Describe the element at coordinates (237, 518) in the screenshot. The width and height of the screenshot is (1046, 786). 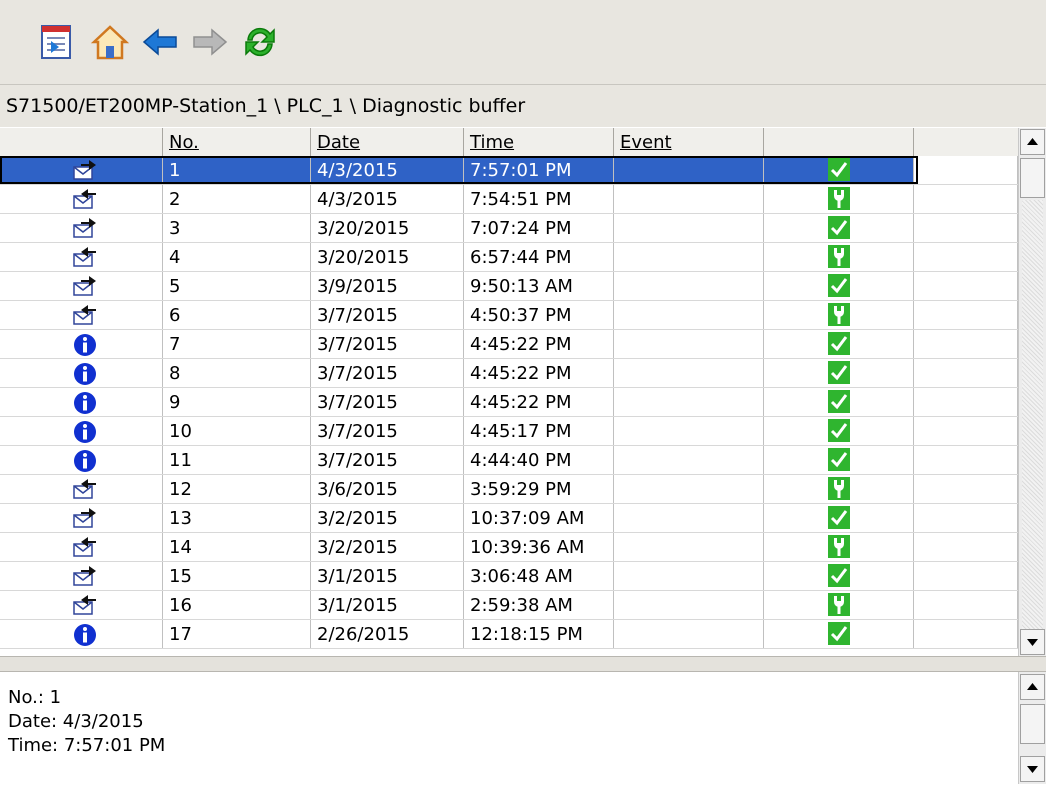
I see `cell-no: 13` at that location.